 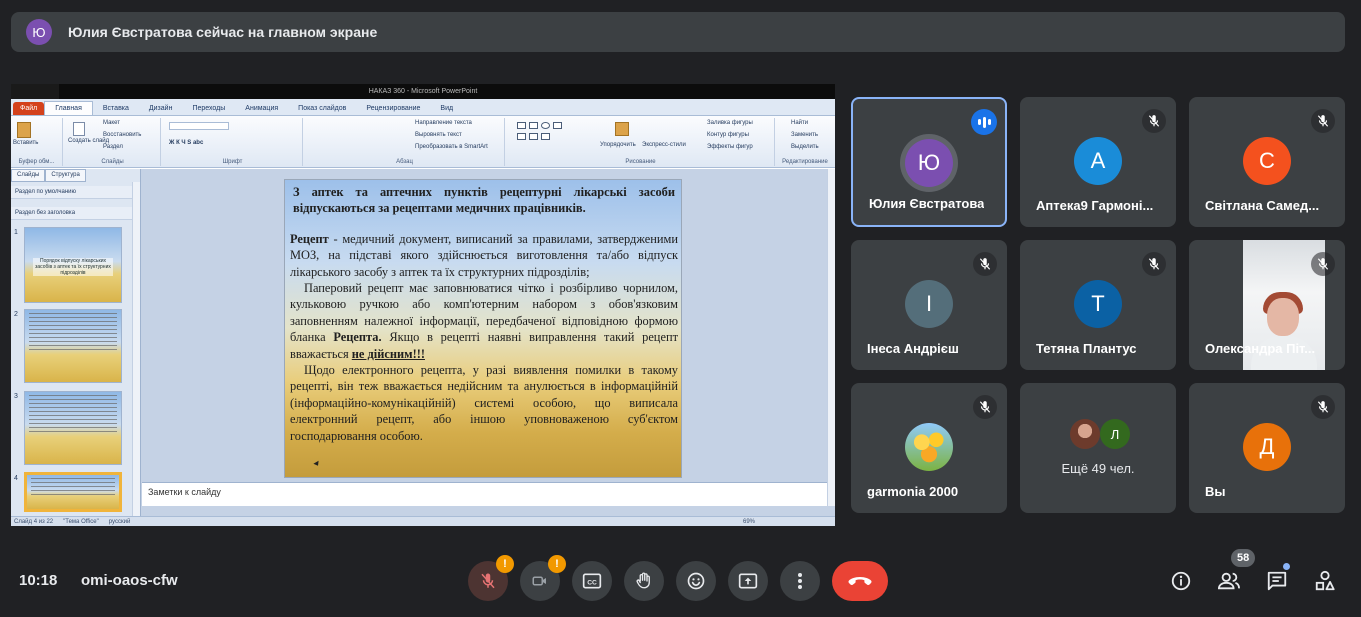 What do you see at coordinates (505, 564) in the screenshot?
I see `mic-warning-badge: !` at bounding box center [505, 564].